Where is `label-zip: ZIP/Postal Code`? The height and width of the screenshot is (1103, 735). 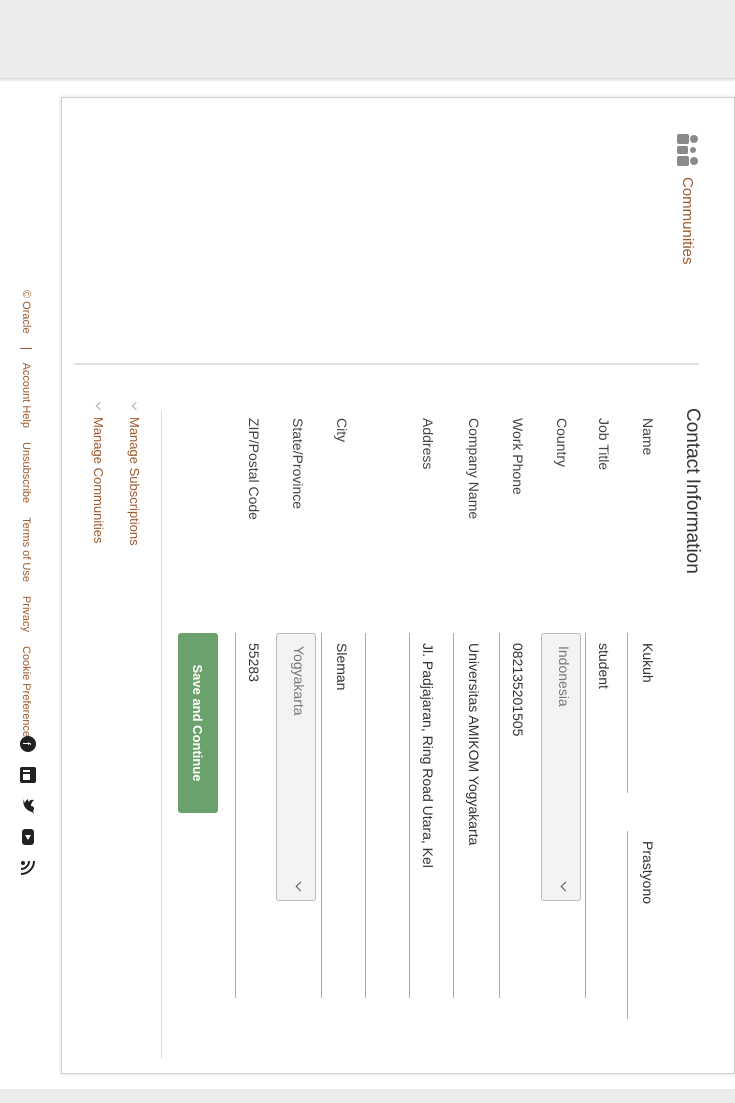 label-zip: ZIP/Postal Code is located at coordinates (254, 469).